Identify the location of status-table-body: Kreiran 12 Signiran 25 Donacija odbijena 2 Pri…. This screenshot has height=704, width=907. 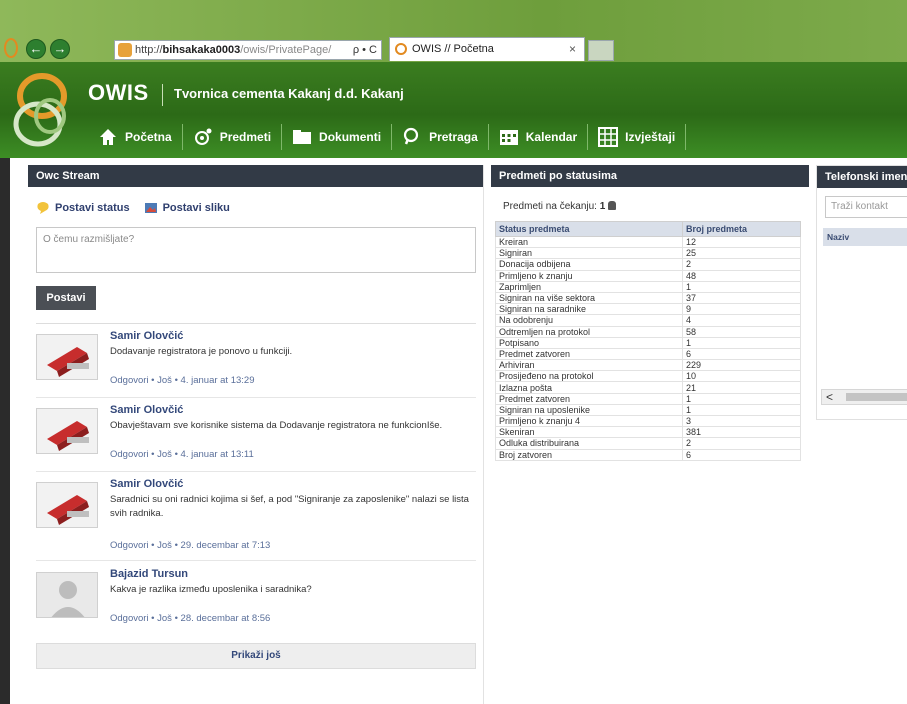
(648, 348).